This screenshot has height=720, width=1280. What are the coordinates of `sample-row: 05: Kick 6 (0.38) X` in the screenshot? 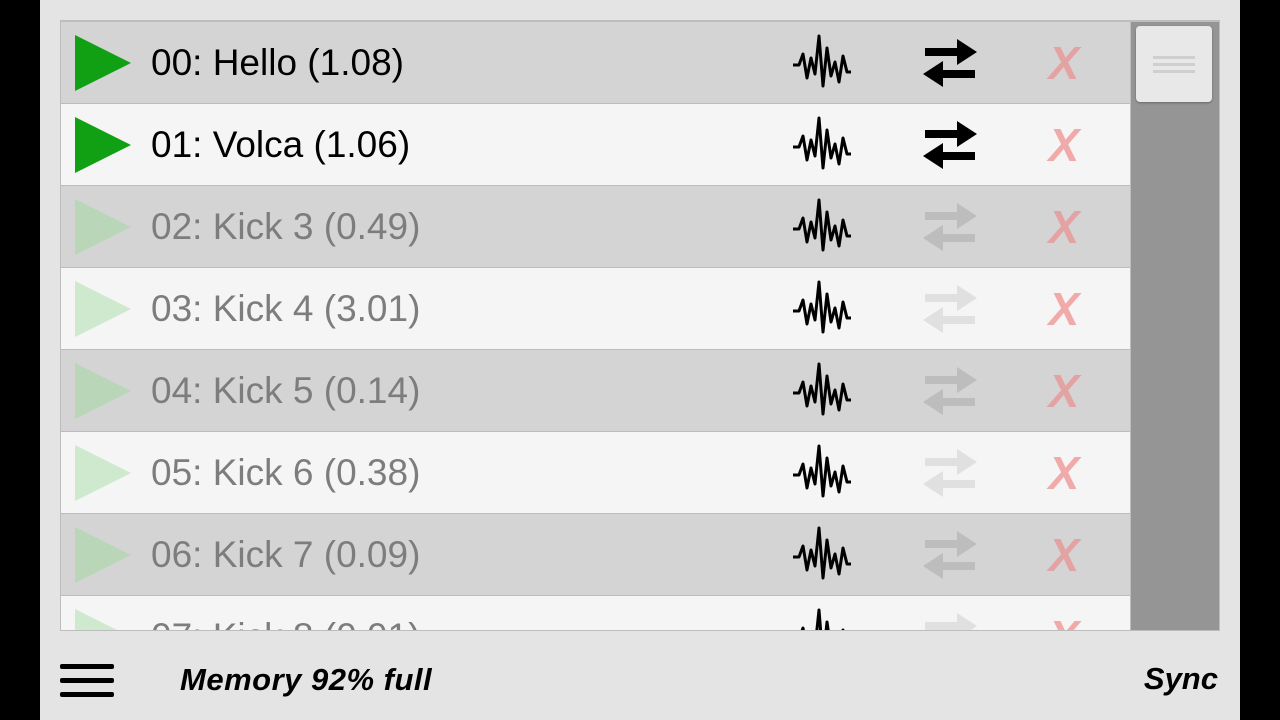 It's located at (595, 473).